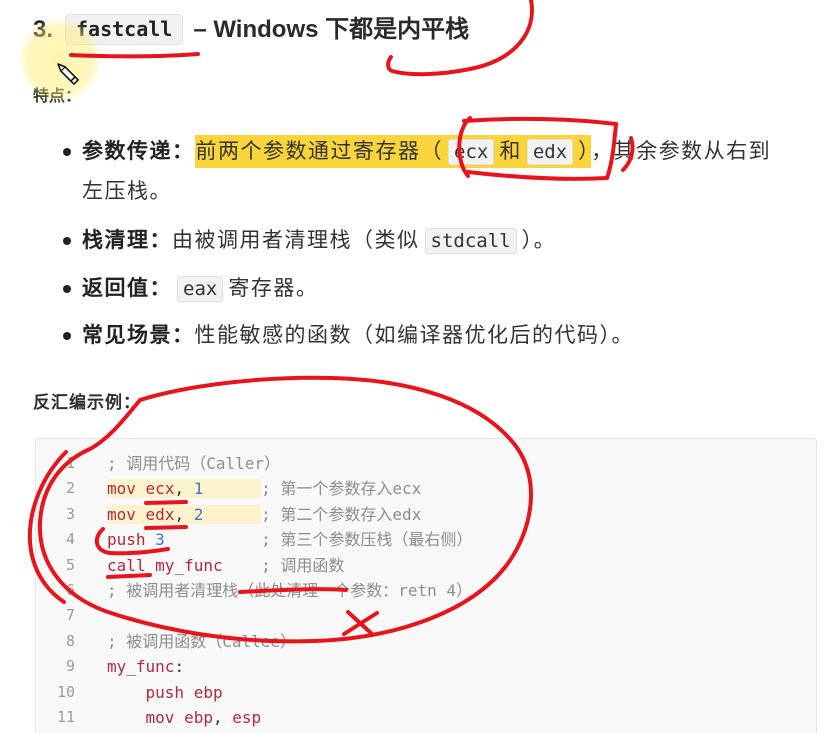 Image resolution: width=837 pixels, height=733 pixels. I want to click on list-item-label: 参数传递：, so click(138, 151).